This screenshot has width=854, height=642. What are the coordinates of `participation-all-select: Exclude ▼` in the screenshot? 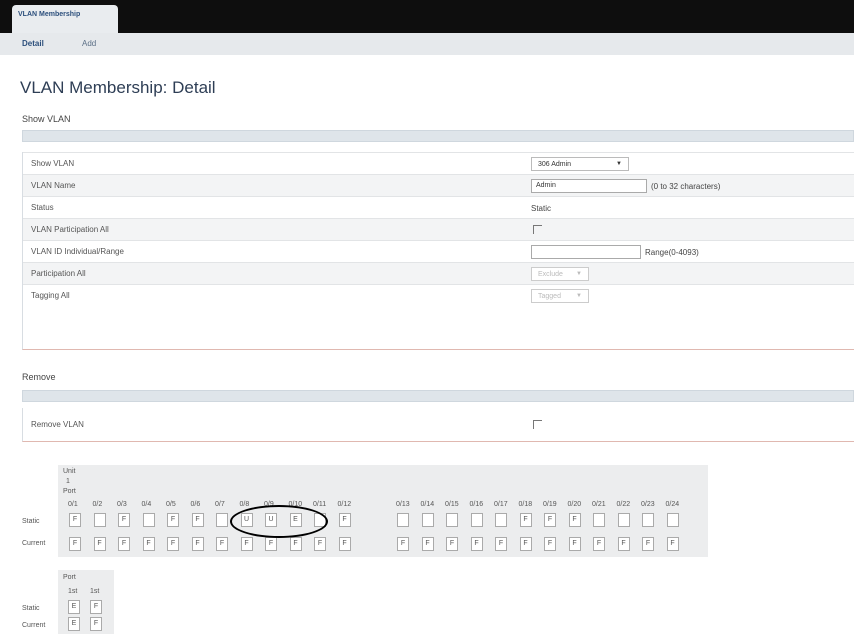 It's located at (560, 274).